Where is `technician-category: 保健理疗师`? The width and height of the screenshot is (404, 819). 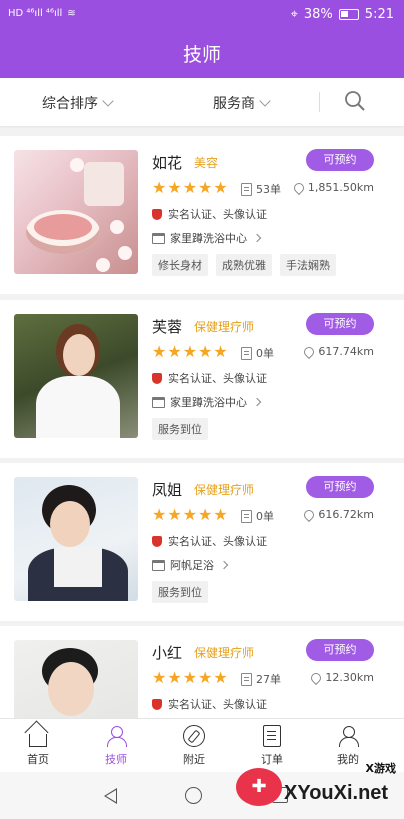 technician-category: 保健理疗师 is located at coordinates (224, 327).